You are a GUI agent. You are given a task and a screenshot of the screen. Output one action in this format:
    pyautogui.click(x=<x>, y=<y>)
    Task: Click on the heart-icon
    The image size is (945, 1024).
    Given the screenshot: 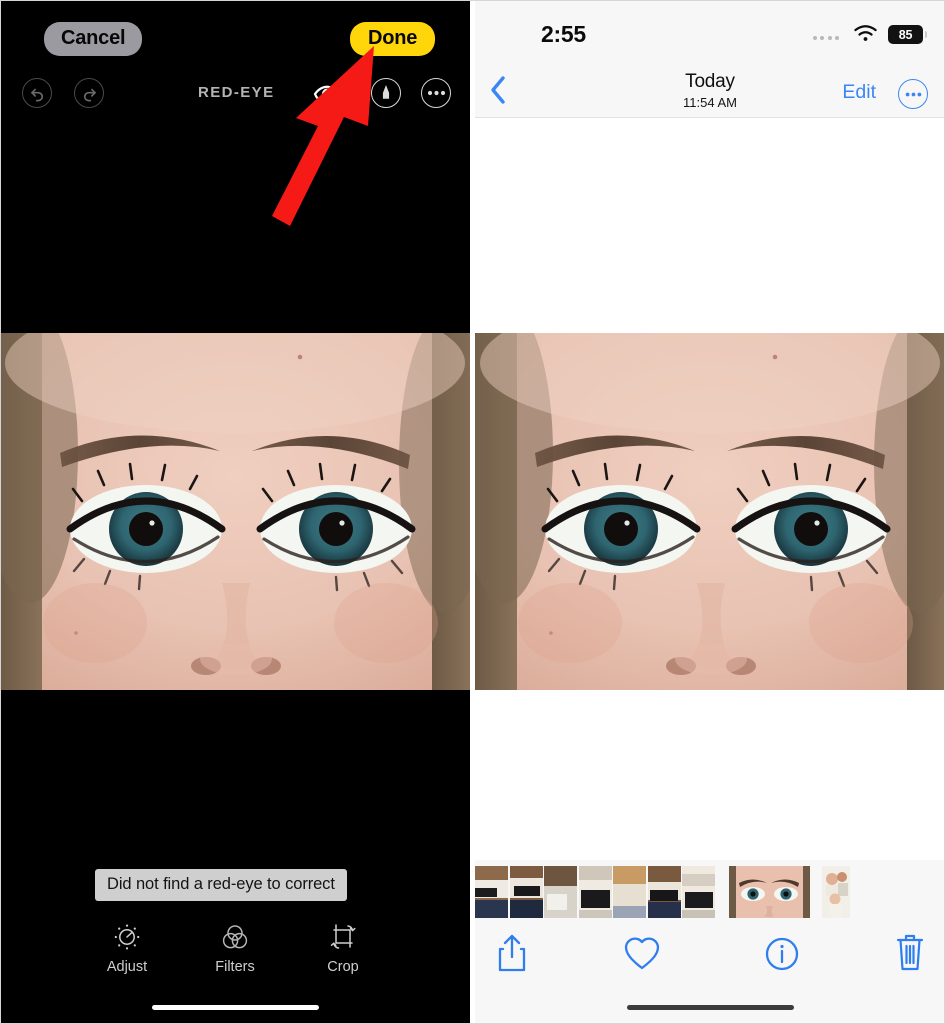 What is the action you would take?
    pyautogui.click(x=642, y=955)
    